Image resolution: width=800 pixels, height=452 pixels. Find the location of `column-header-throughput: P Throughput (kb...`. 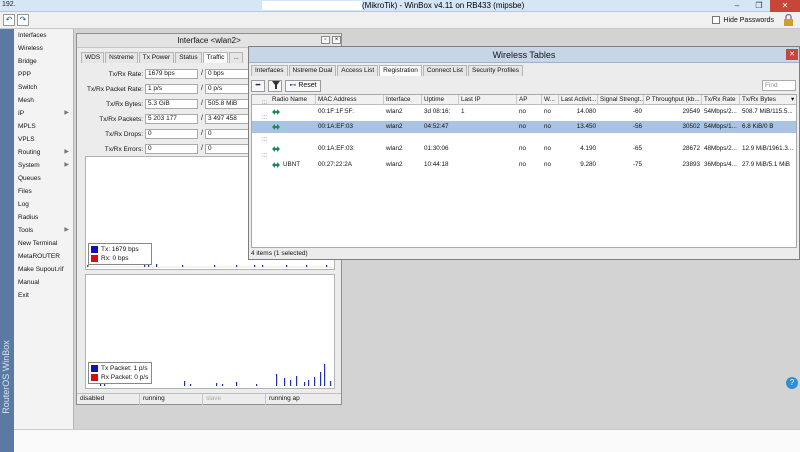

column-header-throughput: P Throughput (kb... is located at coordinates (673, 100).